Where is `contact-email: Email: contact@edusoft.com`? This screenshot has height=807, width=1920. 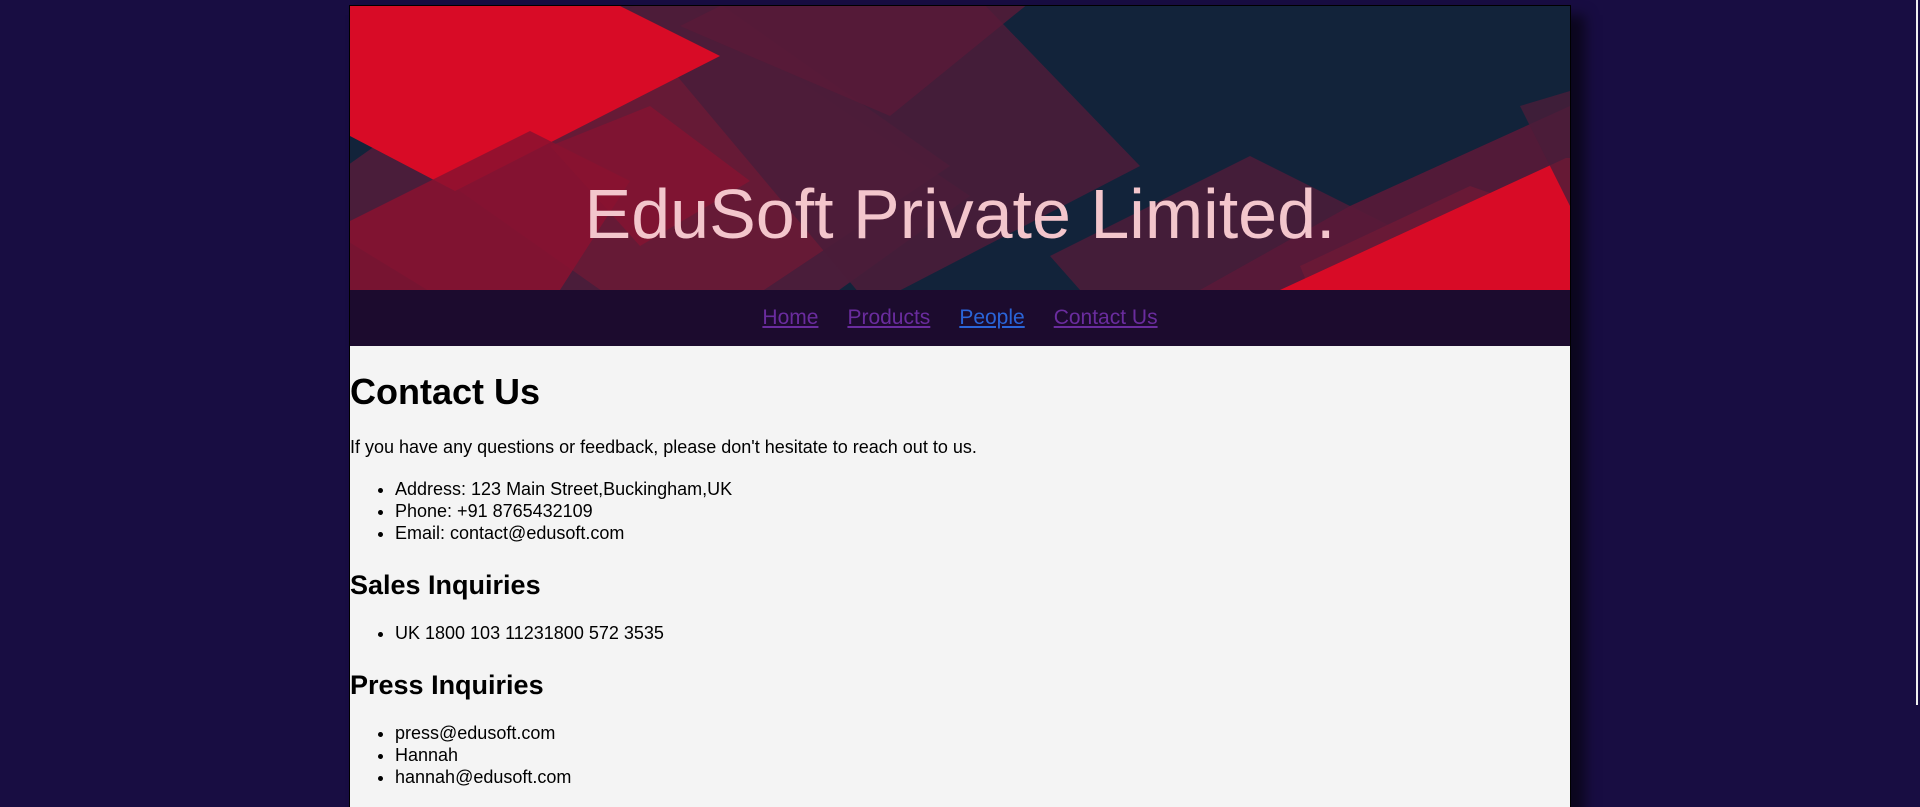
contact-email: Email: contact@edusoft.com is located at coordinates (982, 533).